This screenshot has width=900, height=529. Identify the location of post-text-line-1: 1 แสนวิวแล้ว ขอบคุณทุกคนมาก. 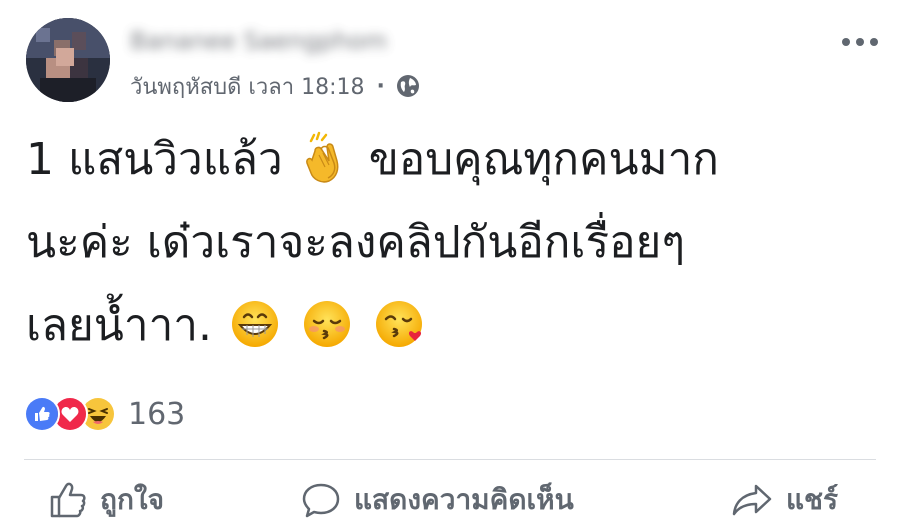
(456, 159).